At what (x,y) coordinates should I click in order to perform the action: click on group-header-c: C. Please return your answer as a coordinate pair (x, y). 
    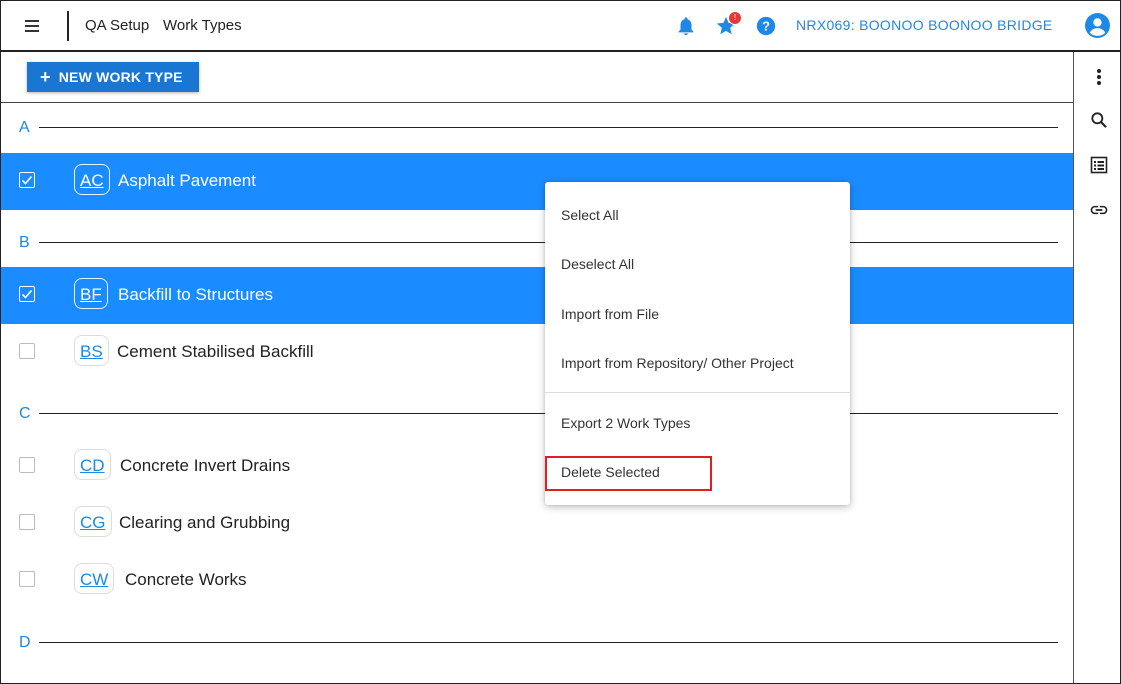
    Looking at the image, I should click on (25, 413).